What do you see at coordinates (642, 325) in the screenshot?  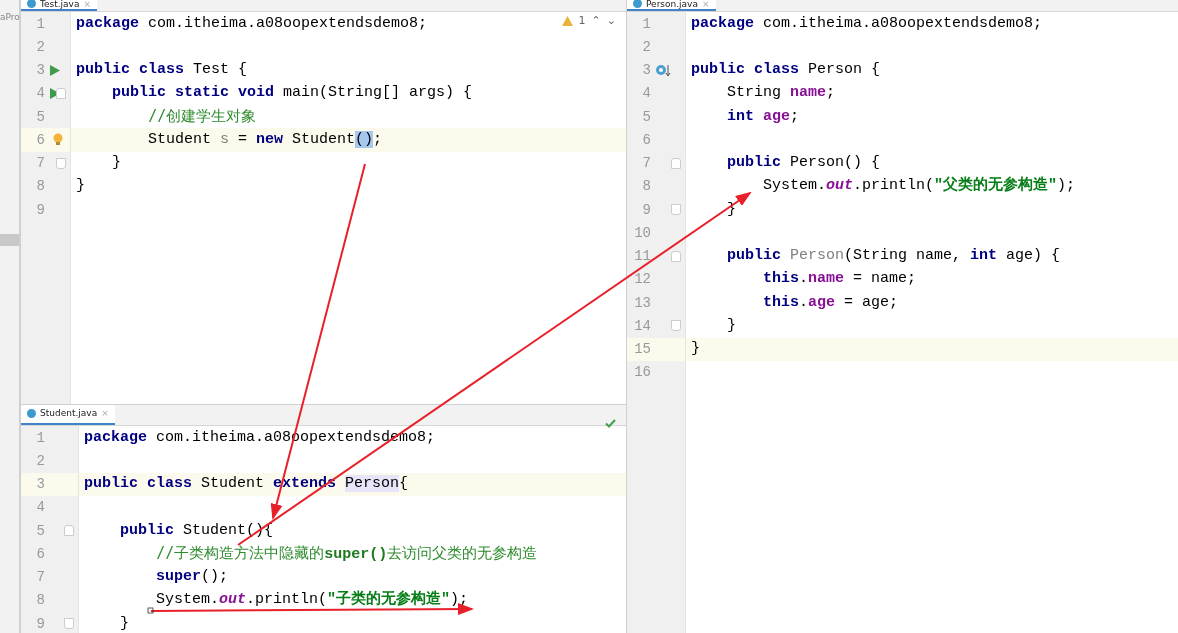 I see `line-number: 14` at bounding box center [642, 325].